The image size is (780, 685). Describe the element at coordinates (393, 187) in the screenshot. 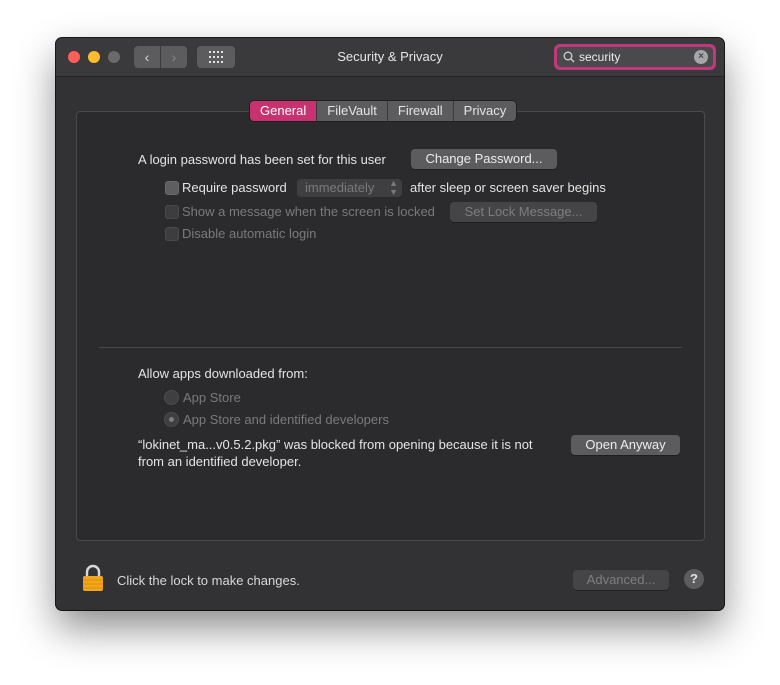

I see `up-down-arrows-icon: ▲ ▼` at that location.